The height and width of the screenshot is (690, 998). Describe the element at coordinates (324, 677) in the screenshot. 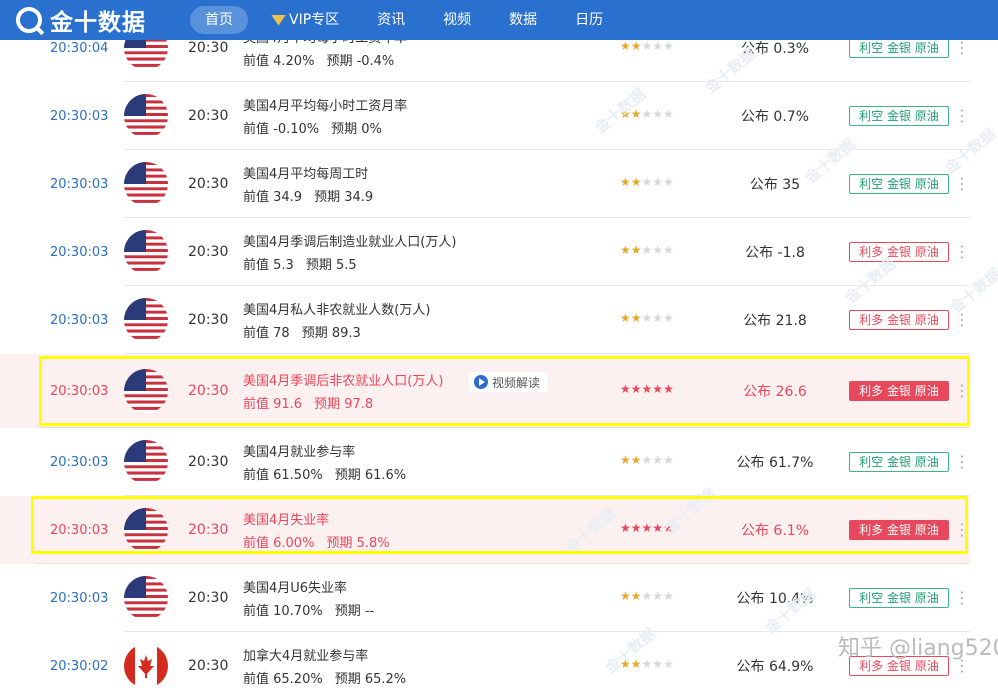

I see `indicator-values: 前值 65.20% 预期 65.2%` at that location.